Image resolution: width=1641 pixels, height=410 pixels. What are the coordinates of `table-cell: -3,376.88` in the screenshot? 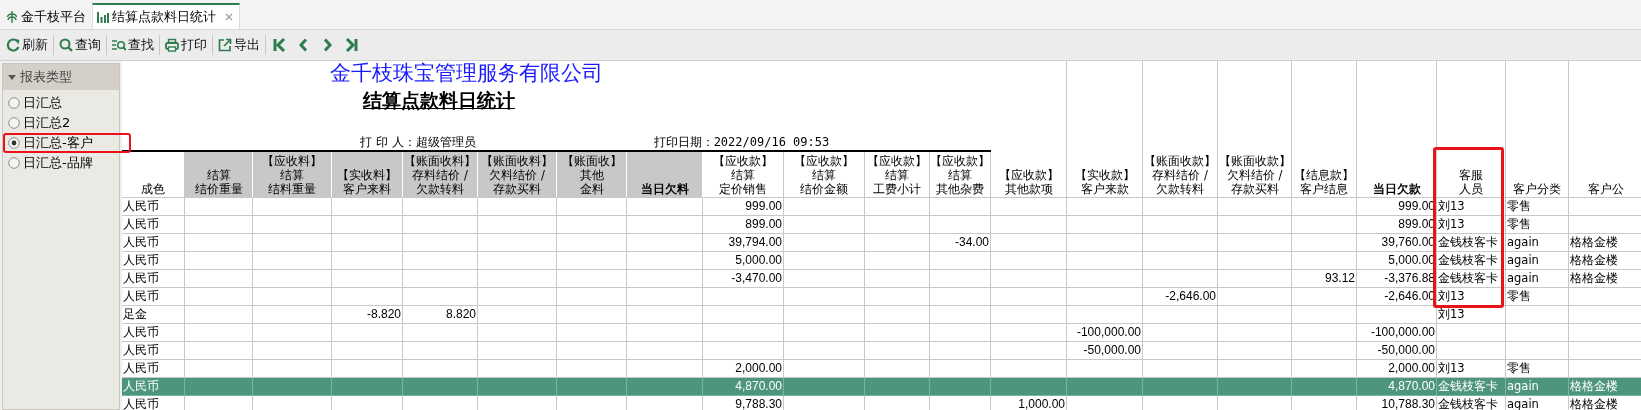 It's located at (1397, 279).